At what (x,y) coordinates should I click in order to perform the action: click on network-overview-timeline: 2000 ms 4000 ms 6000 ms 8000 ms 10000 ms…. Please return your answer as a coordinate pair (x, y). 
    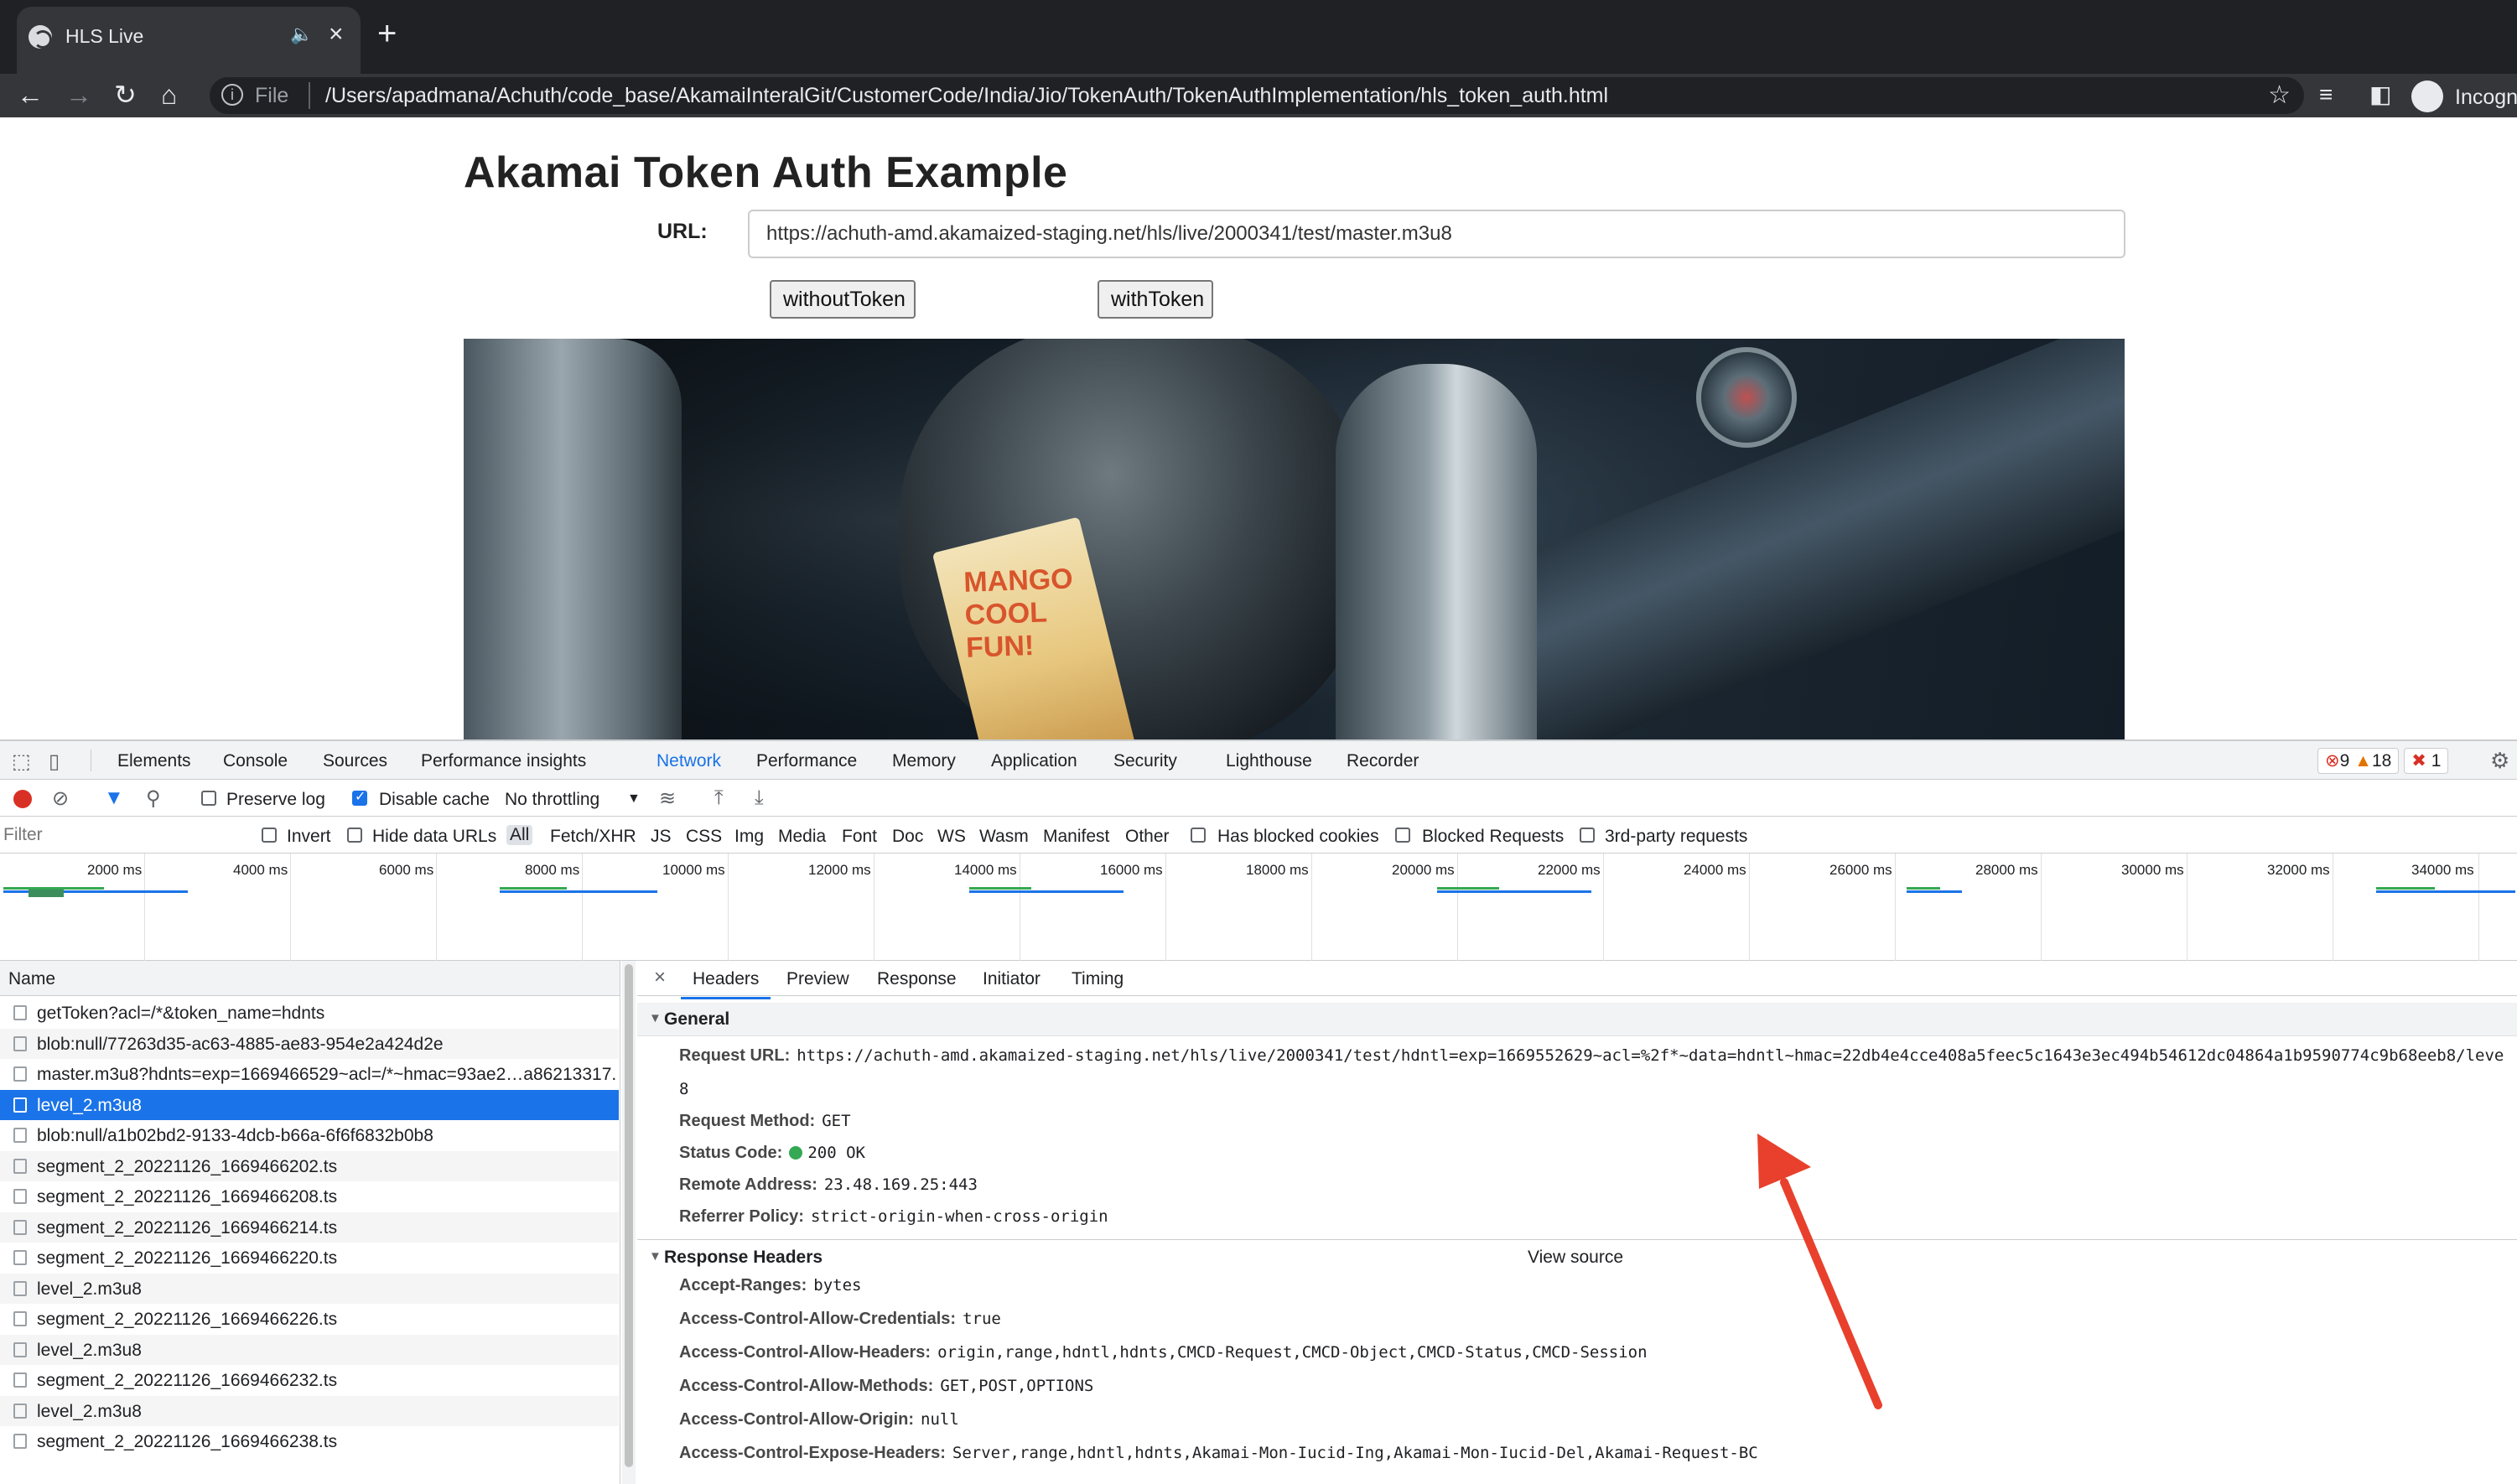
    Looking at the image, I should click on (1258, 907).